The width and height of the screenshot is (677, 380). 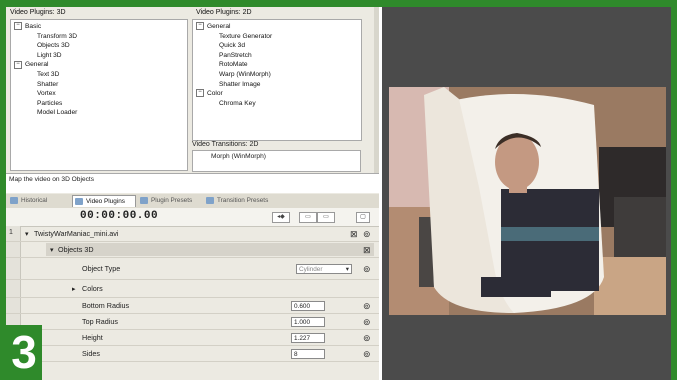 I want to click on panel_3d-item-label: General, so click(x=37, y=65).